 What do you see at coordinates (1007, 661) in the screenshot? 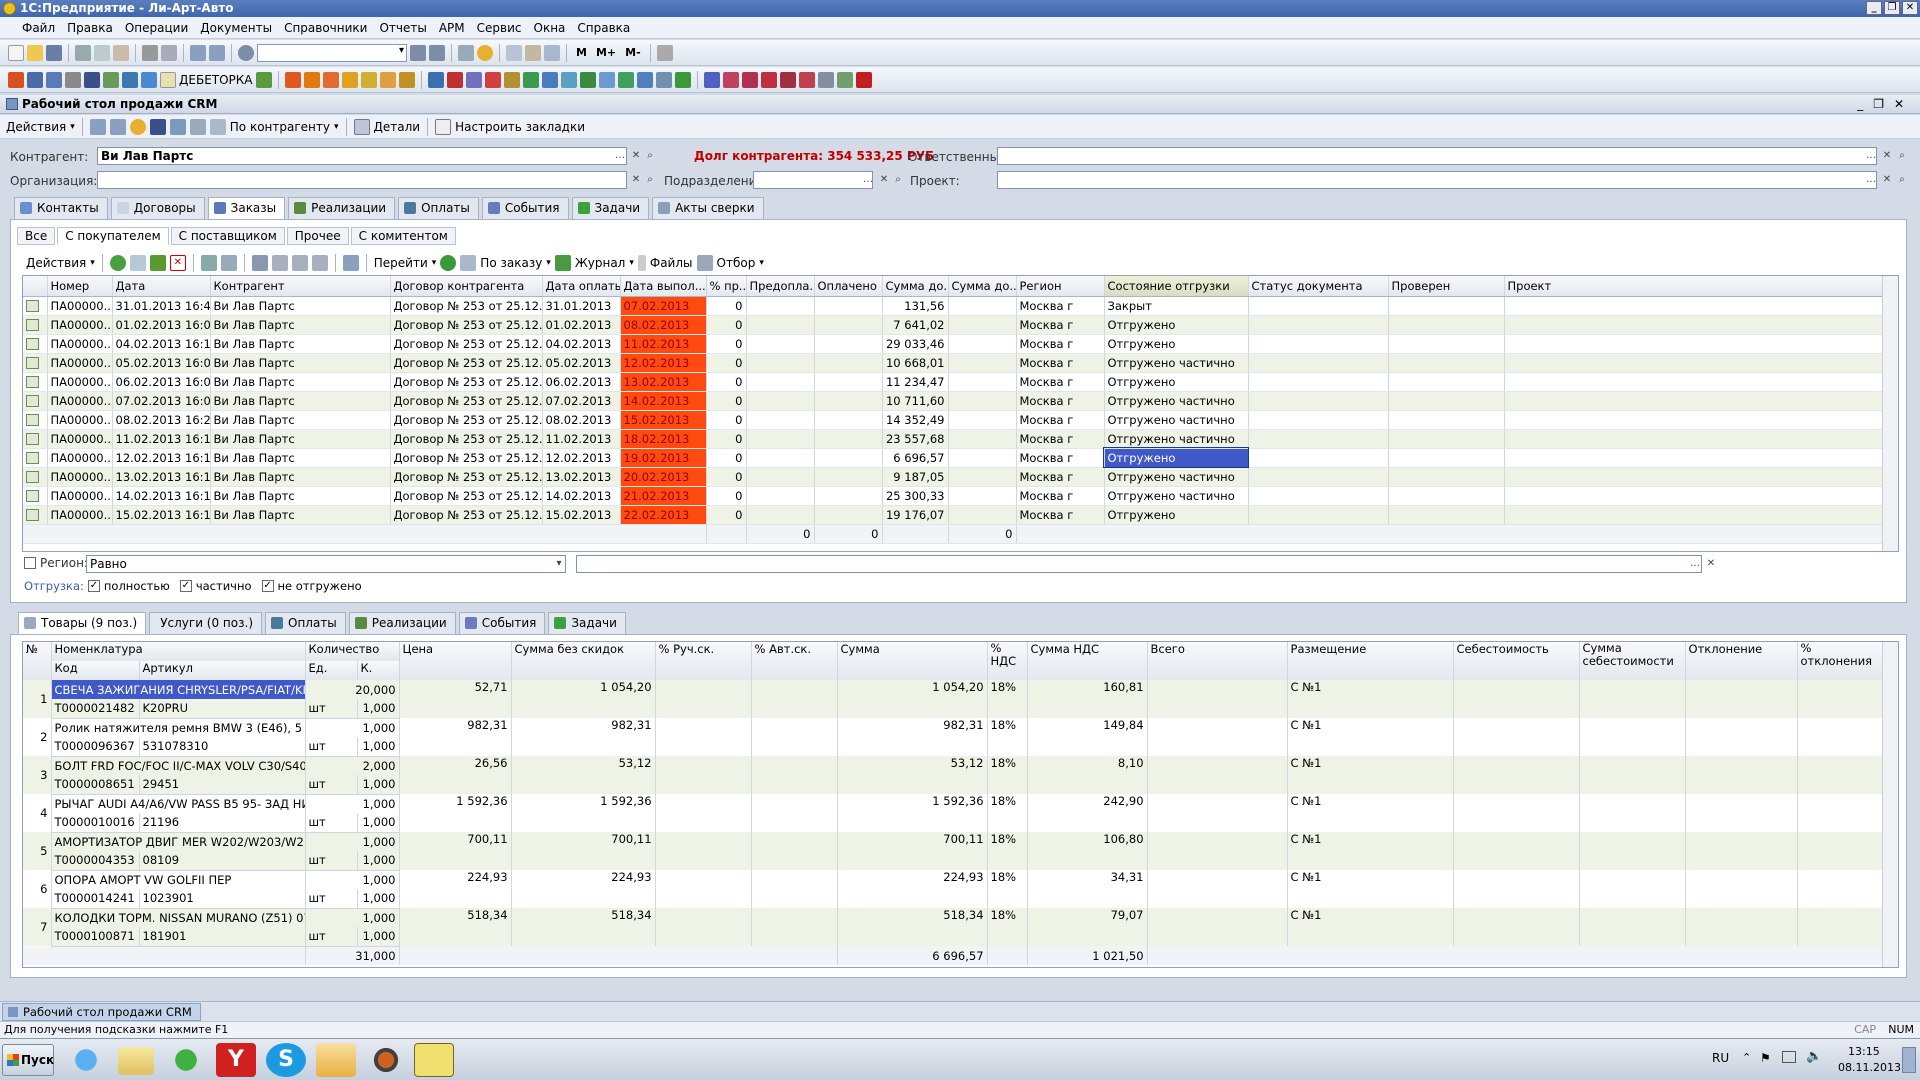
I see `gcol-vat: % НДС` at bounding box center [1007, 661].